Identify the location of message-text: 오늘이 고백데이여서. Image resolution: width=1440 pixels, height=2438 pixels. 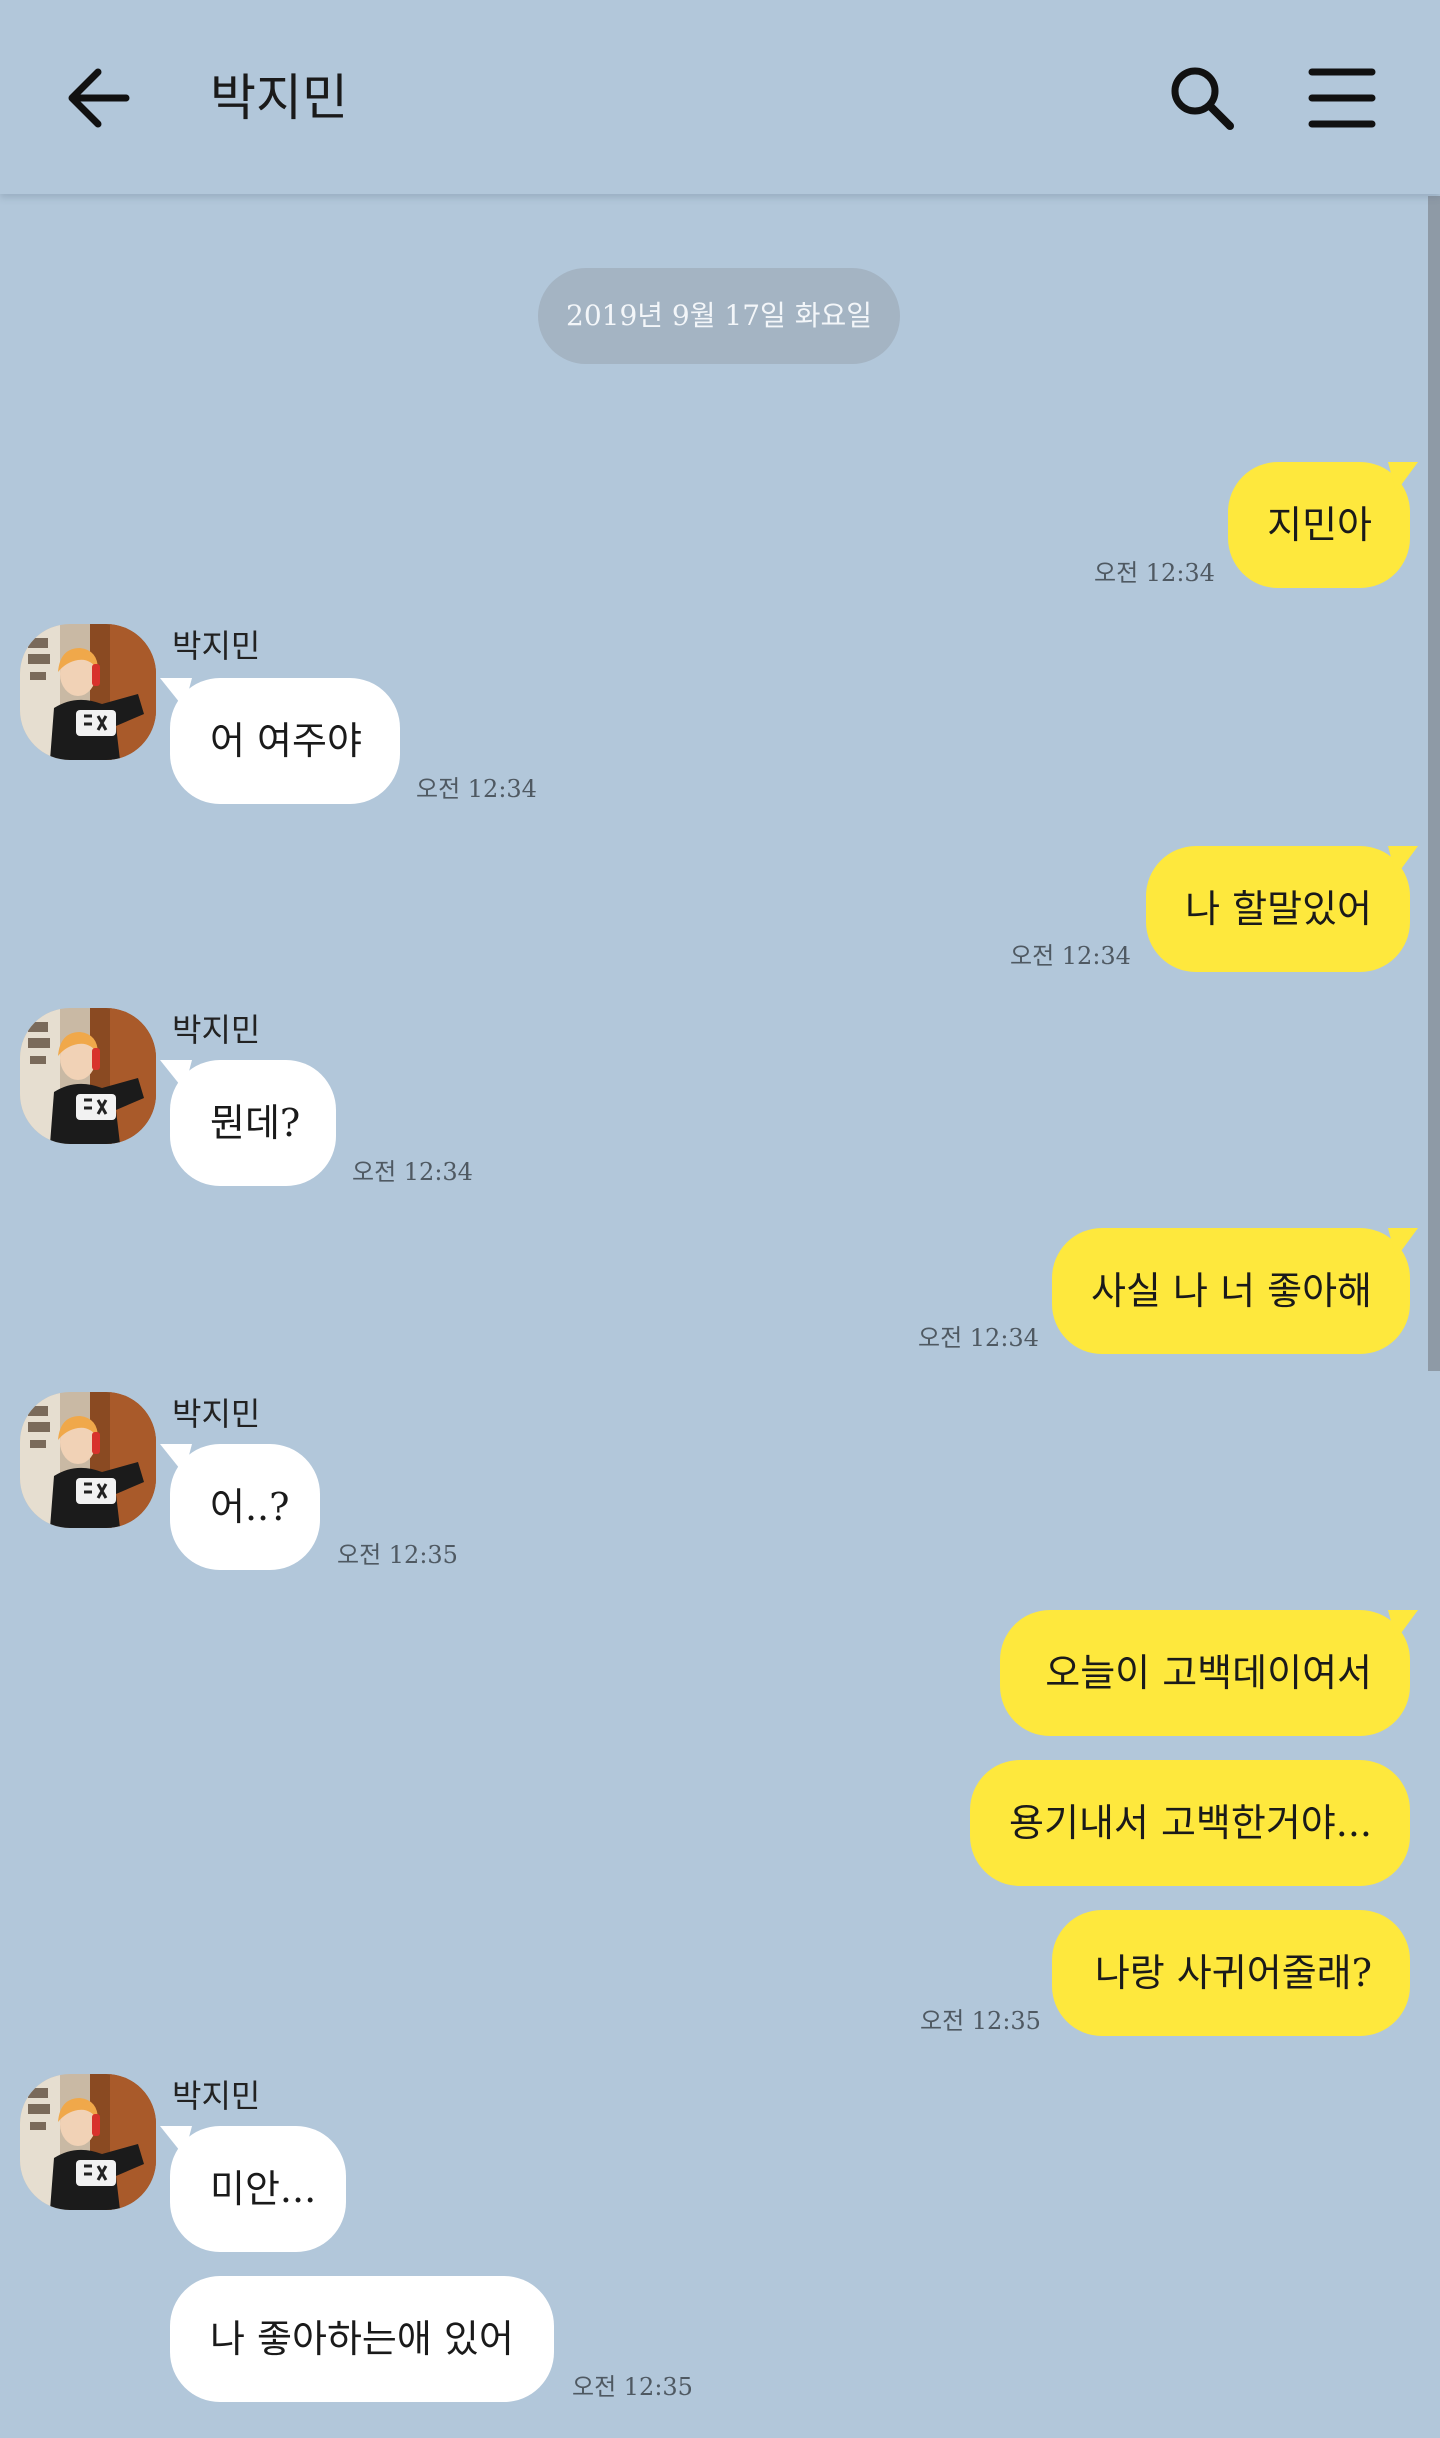
(1208, 1673).